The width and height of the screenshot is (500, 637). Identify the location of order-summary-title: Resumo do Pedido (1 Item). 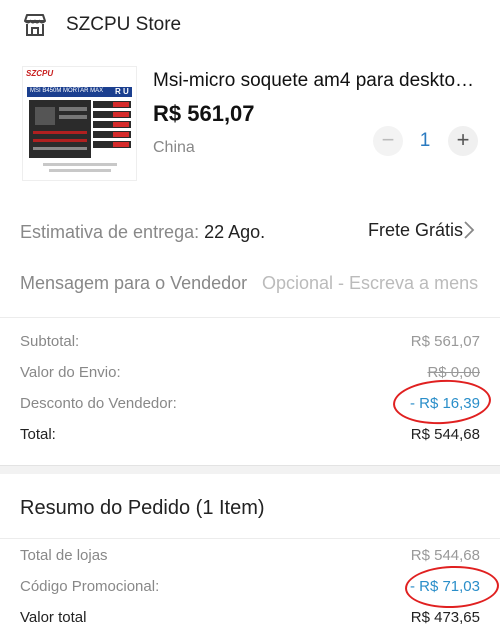
(142, 508).